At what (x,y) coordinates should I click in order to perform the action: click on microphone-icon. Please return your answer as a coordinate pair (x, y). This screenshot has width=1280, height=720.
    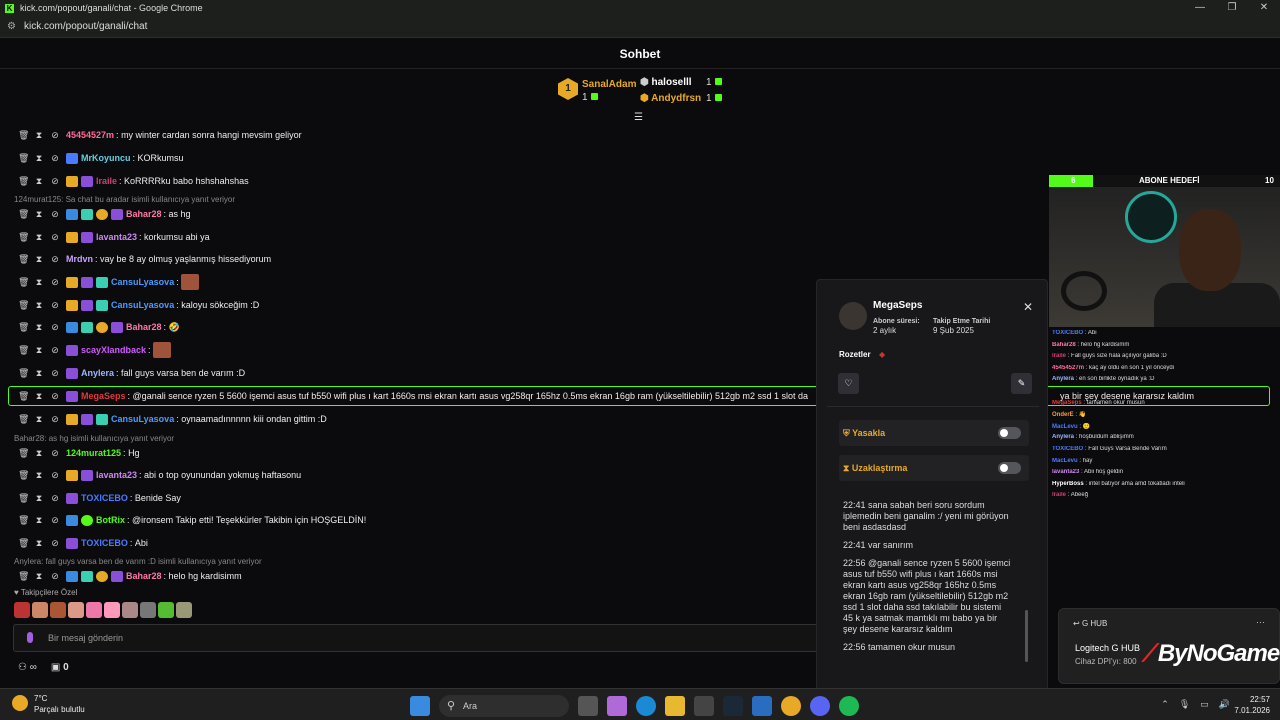
    Looking at the image, I should click on (30, 637).